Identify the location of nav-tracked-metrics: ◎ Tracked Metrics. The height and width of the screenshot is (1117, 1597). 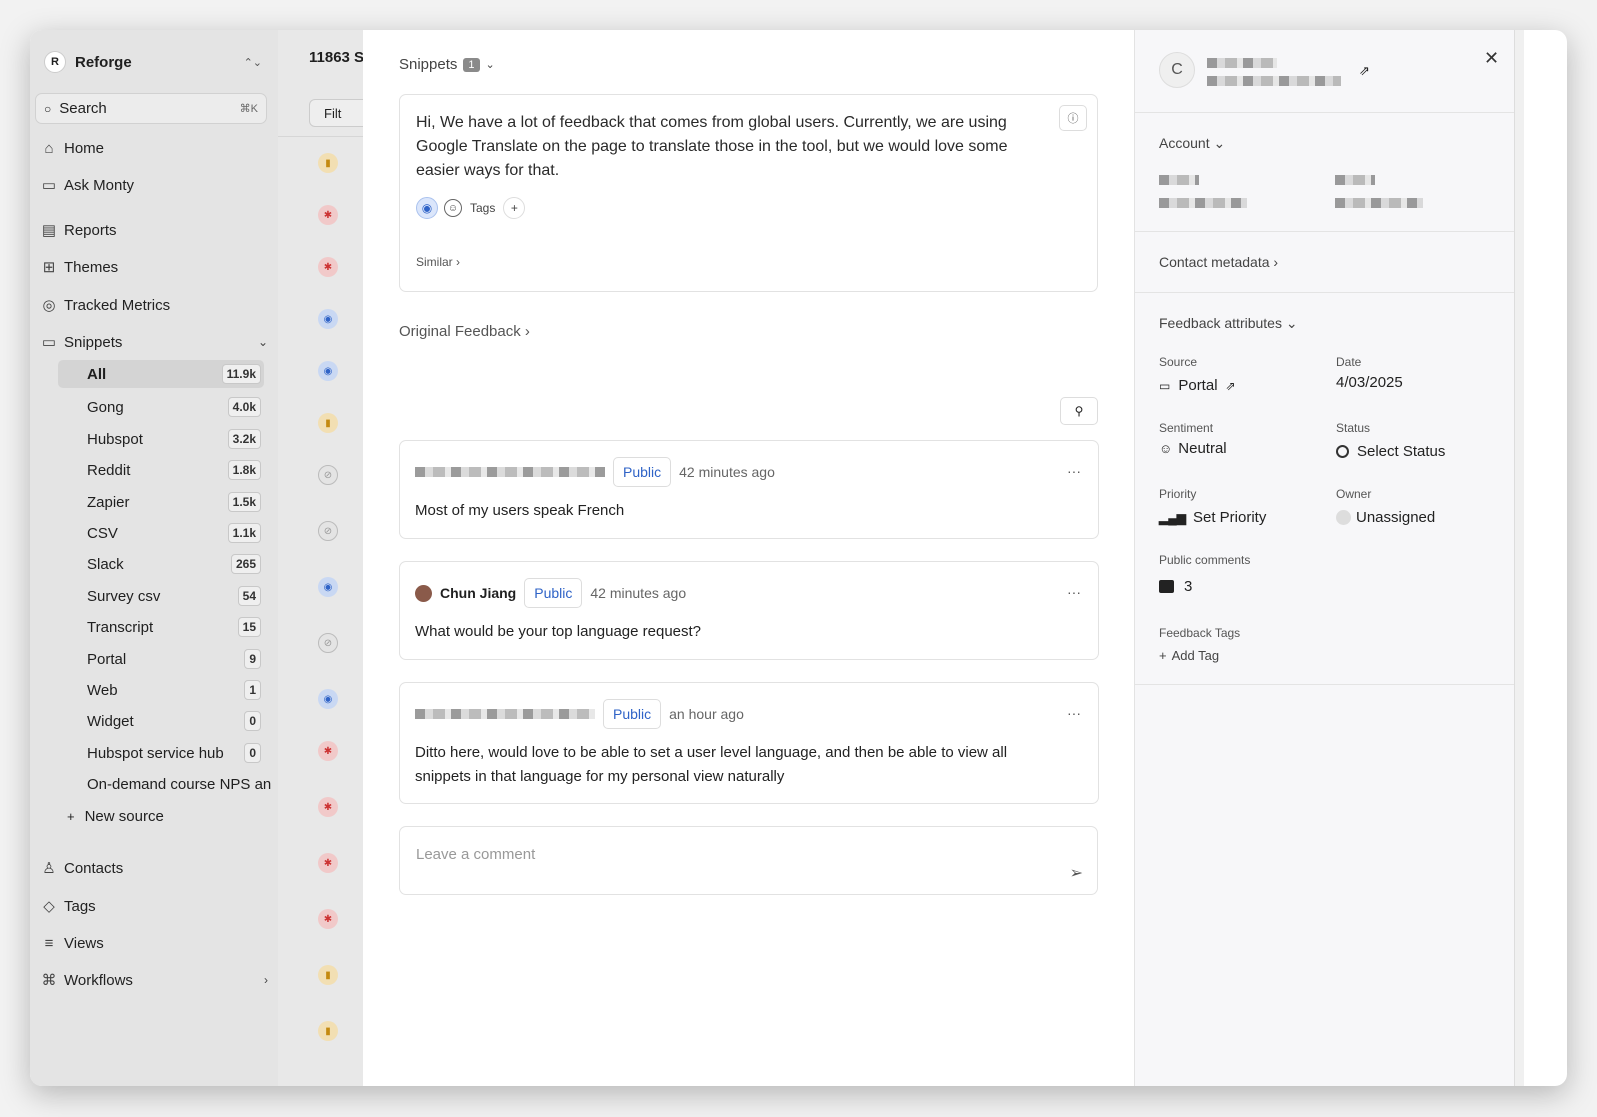
(155, 305).